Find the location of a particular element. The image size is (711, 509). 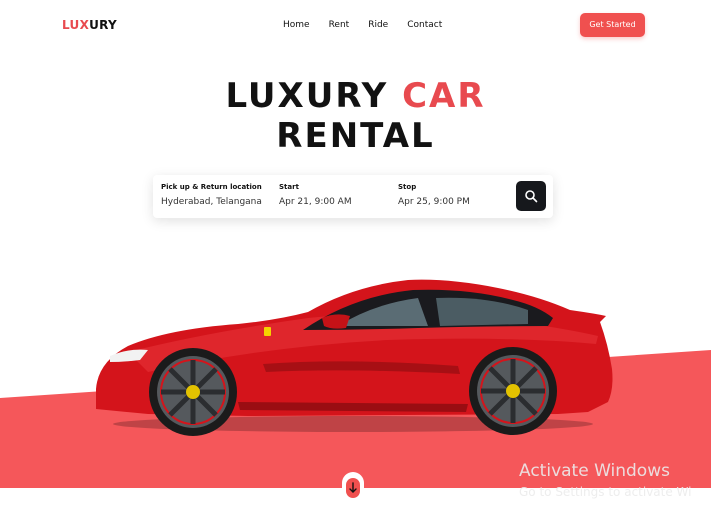

scroll-down-button is located at coordinates (353, 487).